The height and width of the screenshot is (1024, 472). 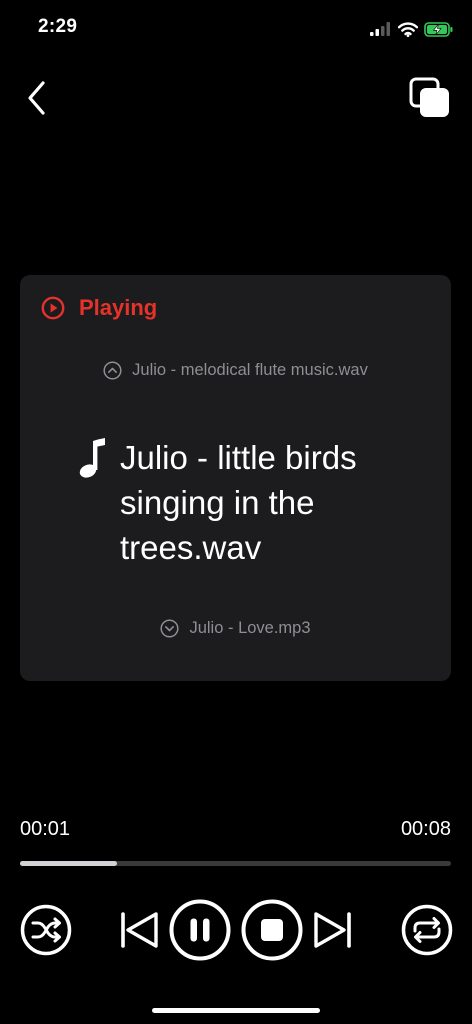 I want to click on stop-icon, so click(x=272, y=930).